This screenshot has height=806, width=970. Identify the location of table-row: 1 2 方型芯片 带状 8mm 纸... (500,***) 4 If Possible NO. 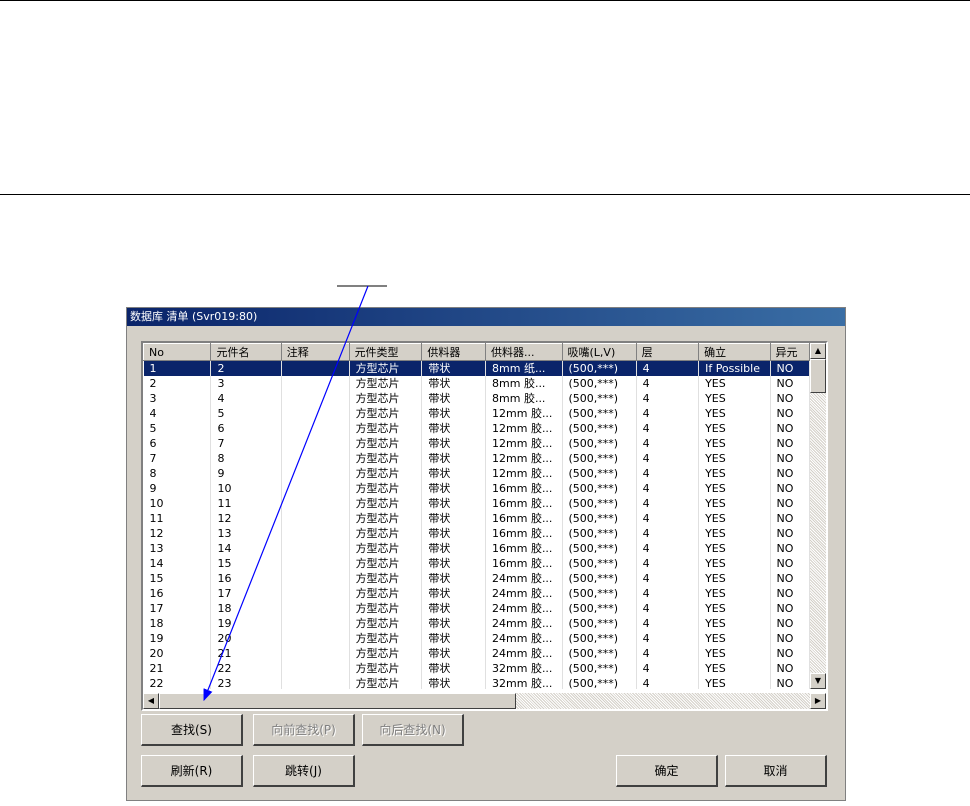
(476, 368).